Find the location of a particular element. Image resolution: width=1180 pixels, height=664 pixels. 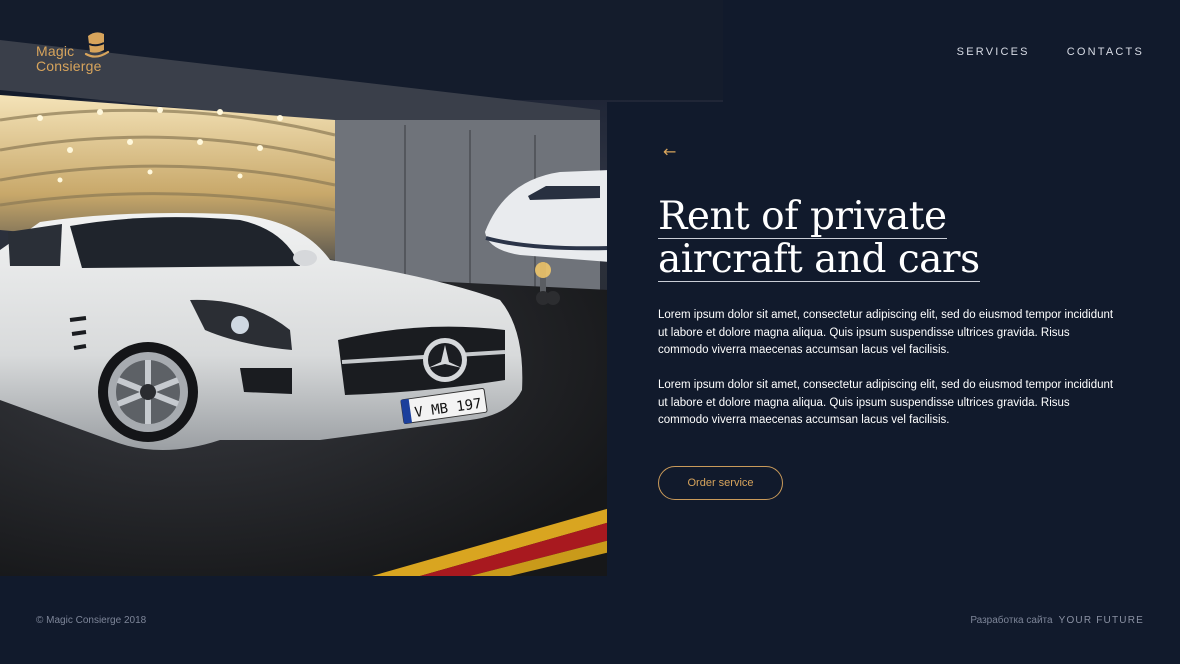

page-title-line-2: aircraft and cars is located at coordinates (819, 259).